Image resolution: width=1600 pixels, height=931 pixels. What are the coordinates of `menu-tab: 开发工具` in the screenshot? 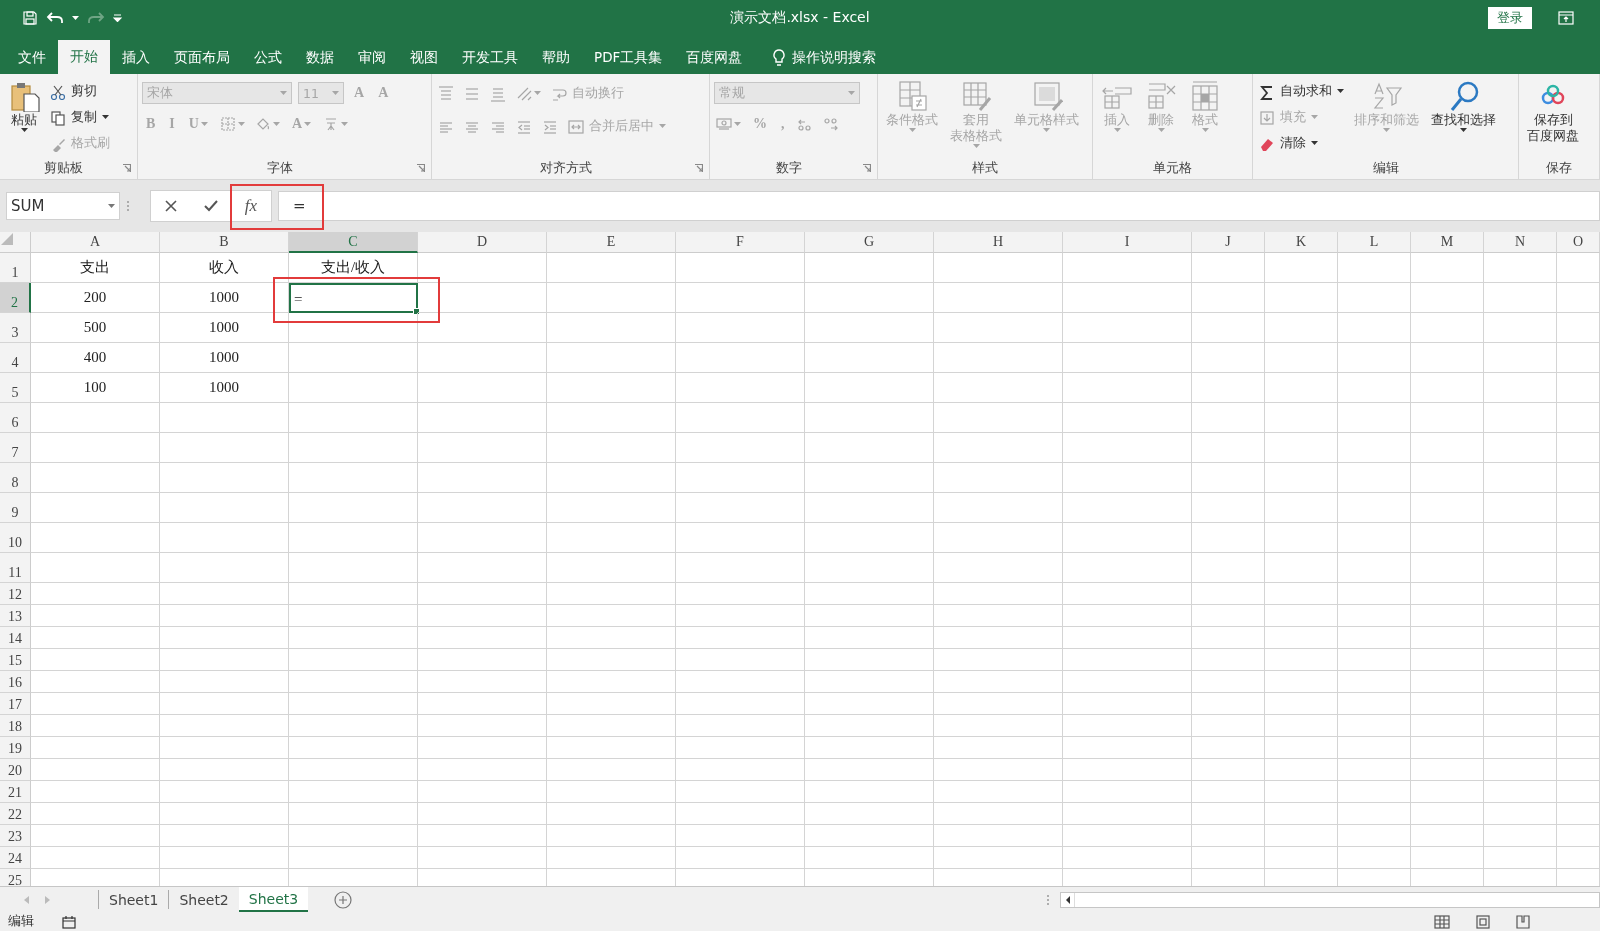 It's located at (490, 58).